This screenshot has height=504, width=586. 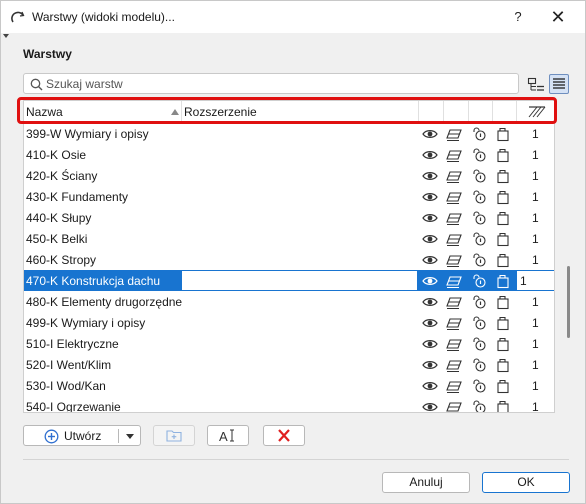 I want to click on close-button: ✕, so click(x=558, y=17).